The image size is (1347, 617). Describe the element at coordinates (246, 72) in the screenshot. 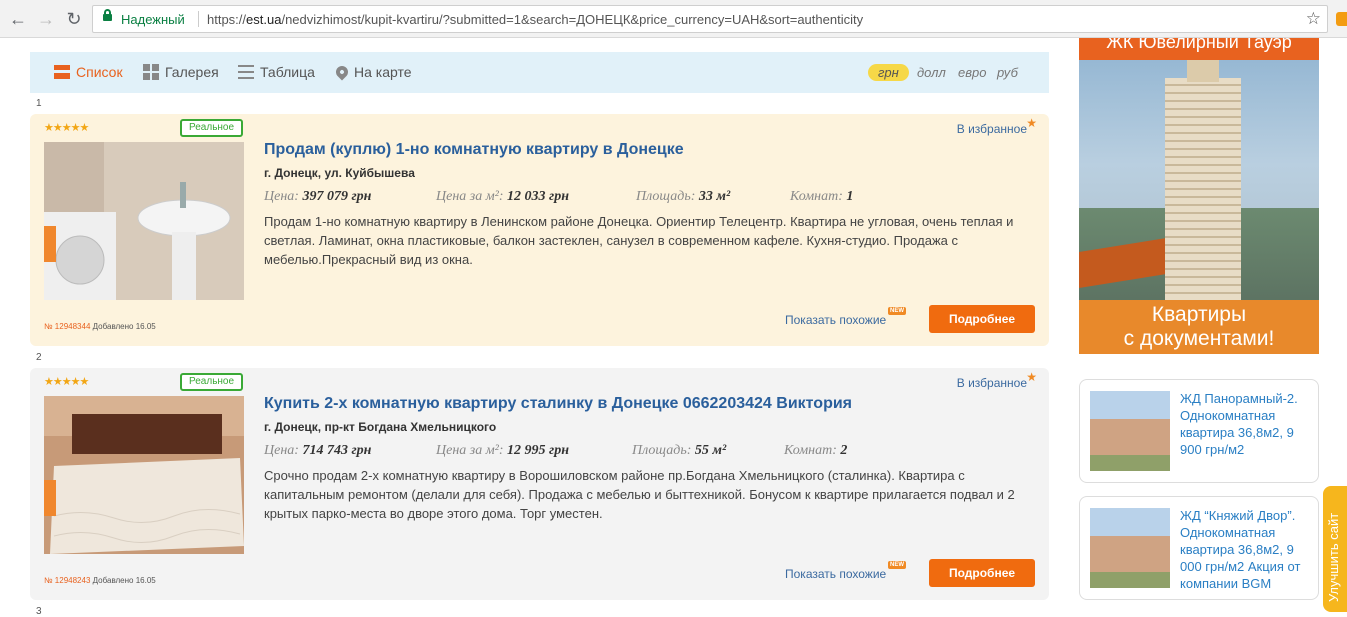

I see `table-icon` at that location.